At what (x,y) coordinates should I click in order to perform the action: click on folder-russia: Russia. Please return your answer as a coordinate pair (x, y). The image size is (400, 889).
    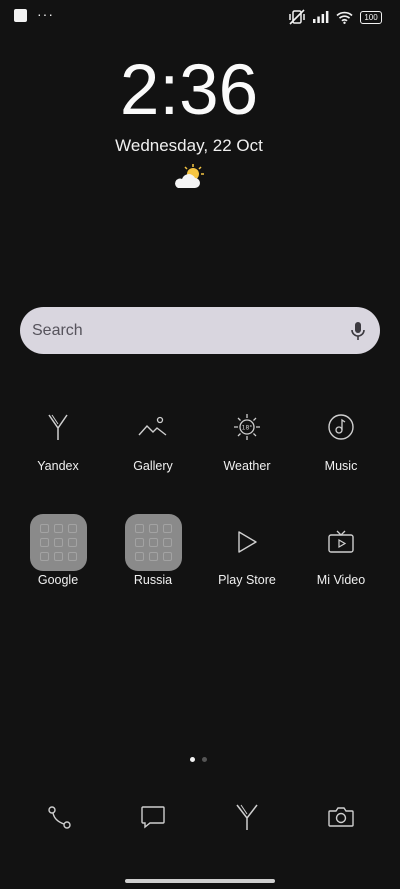
    Looking at the image, I should click on (153, 549).